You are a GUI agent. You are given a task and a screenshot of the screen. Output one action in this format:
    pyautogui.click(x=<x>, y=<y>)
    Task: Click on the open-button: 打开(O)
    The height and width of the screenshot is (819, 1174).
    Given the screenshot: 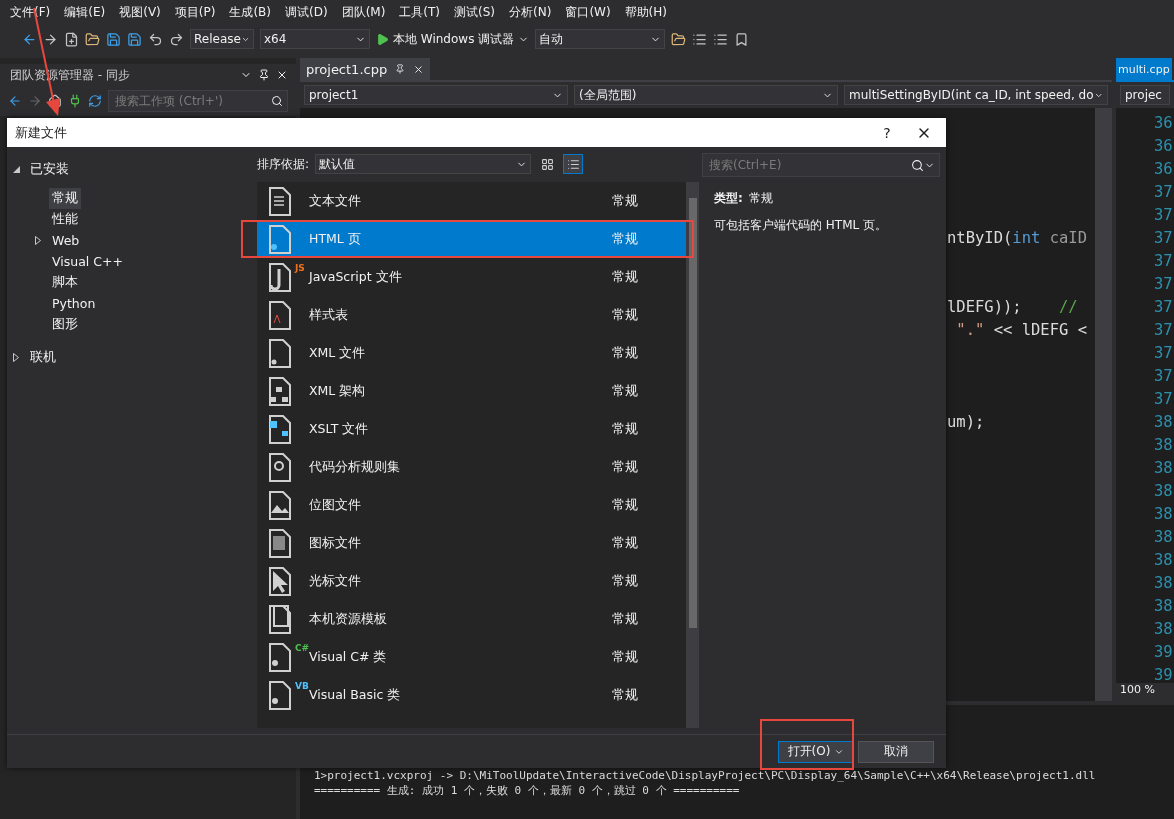 What is the action you would take?
    pyautogui.click(x=816, y=751)
    